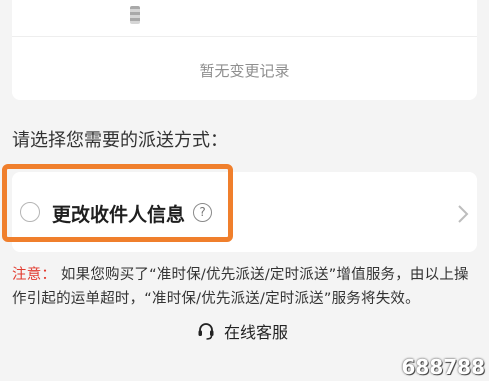  I want to click on chevron-right-icon, so click(463, 214).